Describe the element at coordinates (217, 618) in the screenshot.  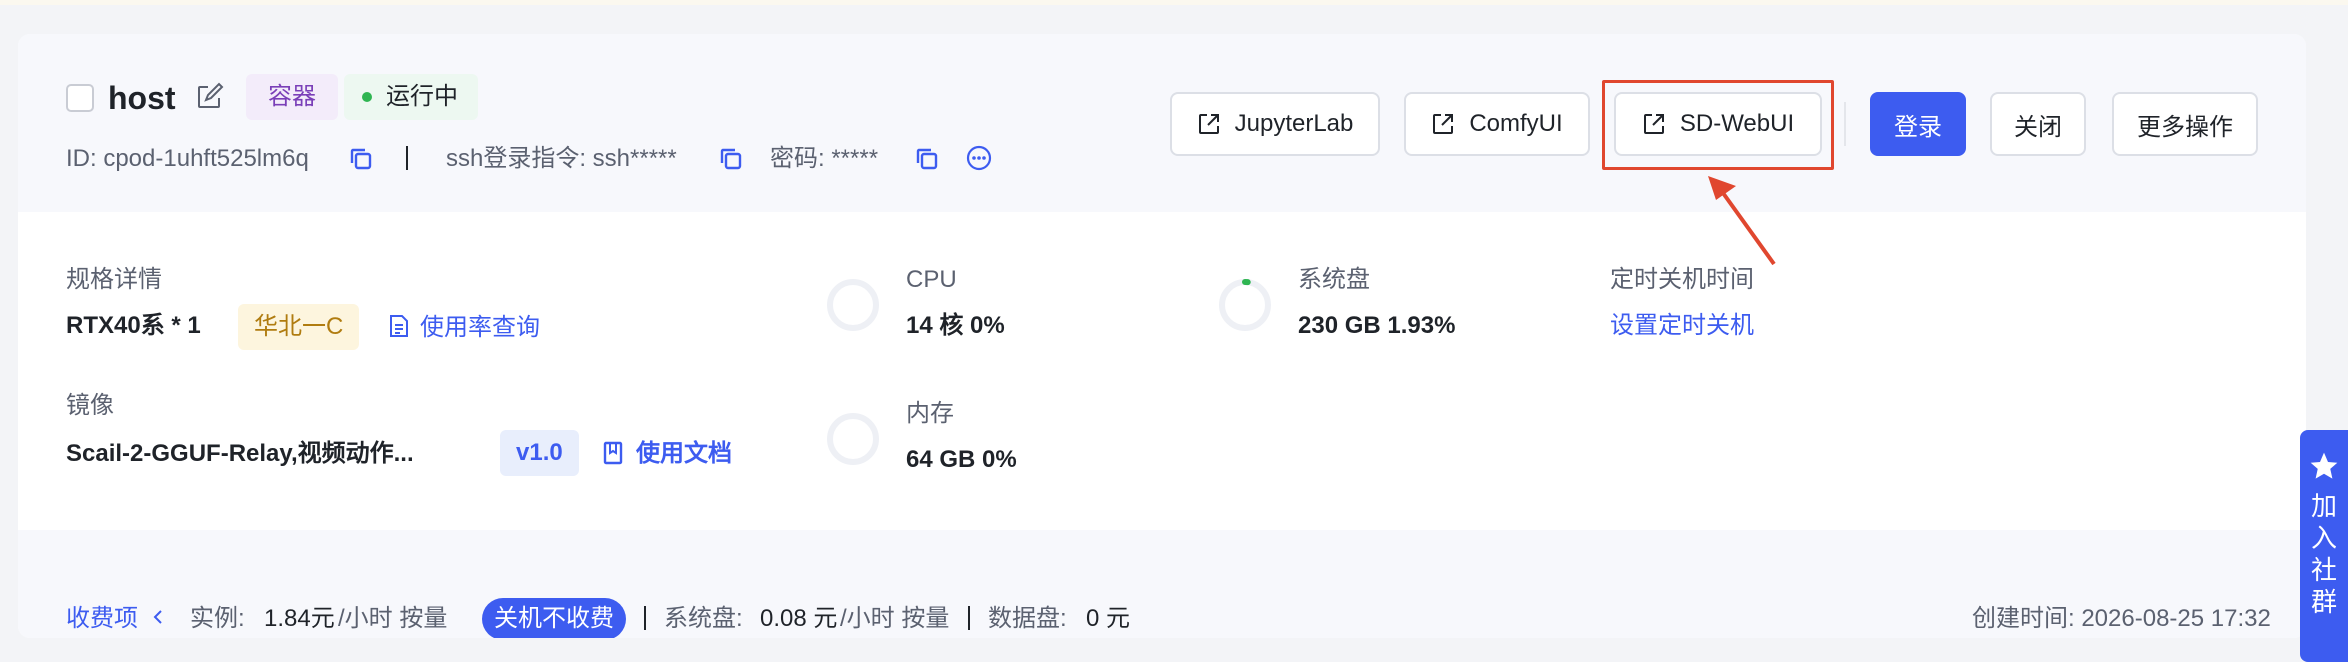
I see `instance-fee-label: 实例:` at that location.